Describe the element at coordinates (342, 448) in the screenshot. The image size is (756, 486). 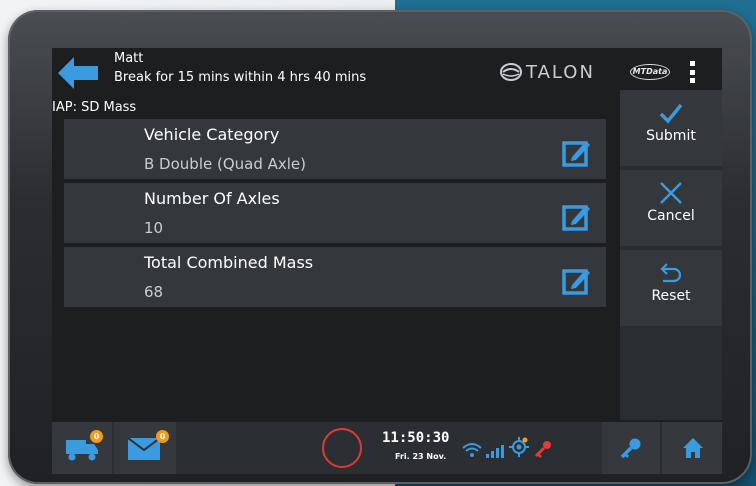
I see `record-icon` at that location.